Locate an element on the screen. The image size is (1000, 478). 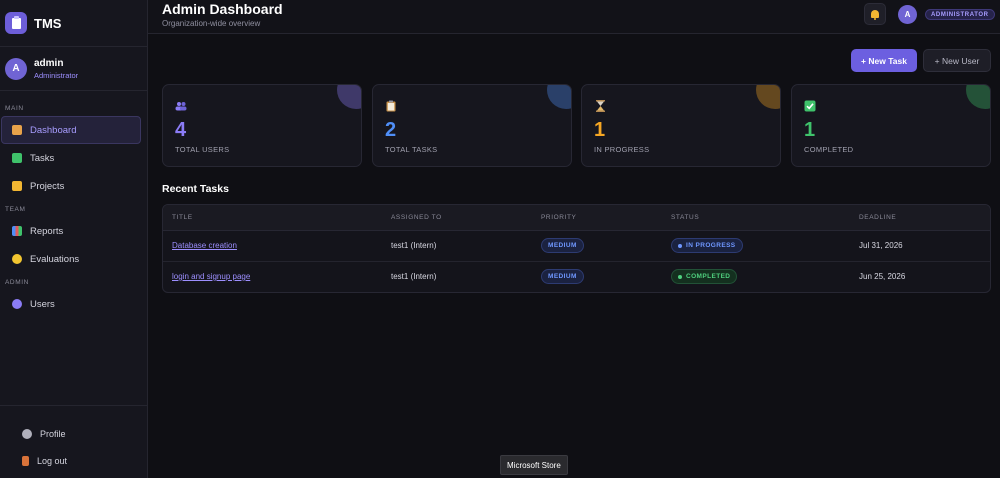
new-task-button: + New Task is located at coordinates (884, 60).